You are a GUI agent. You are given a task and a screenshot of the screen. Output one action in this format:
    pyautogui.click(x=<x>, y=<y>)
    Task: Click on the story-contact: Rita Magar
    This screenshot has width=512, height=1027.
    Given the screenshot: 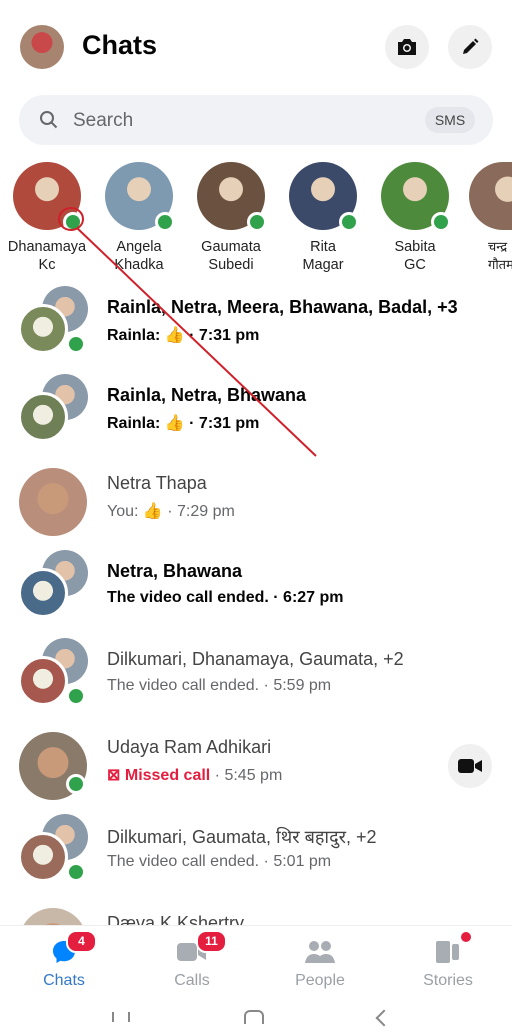 What is the action you would take?
    pyautogui.click(x=323, y=217)
    